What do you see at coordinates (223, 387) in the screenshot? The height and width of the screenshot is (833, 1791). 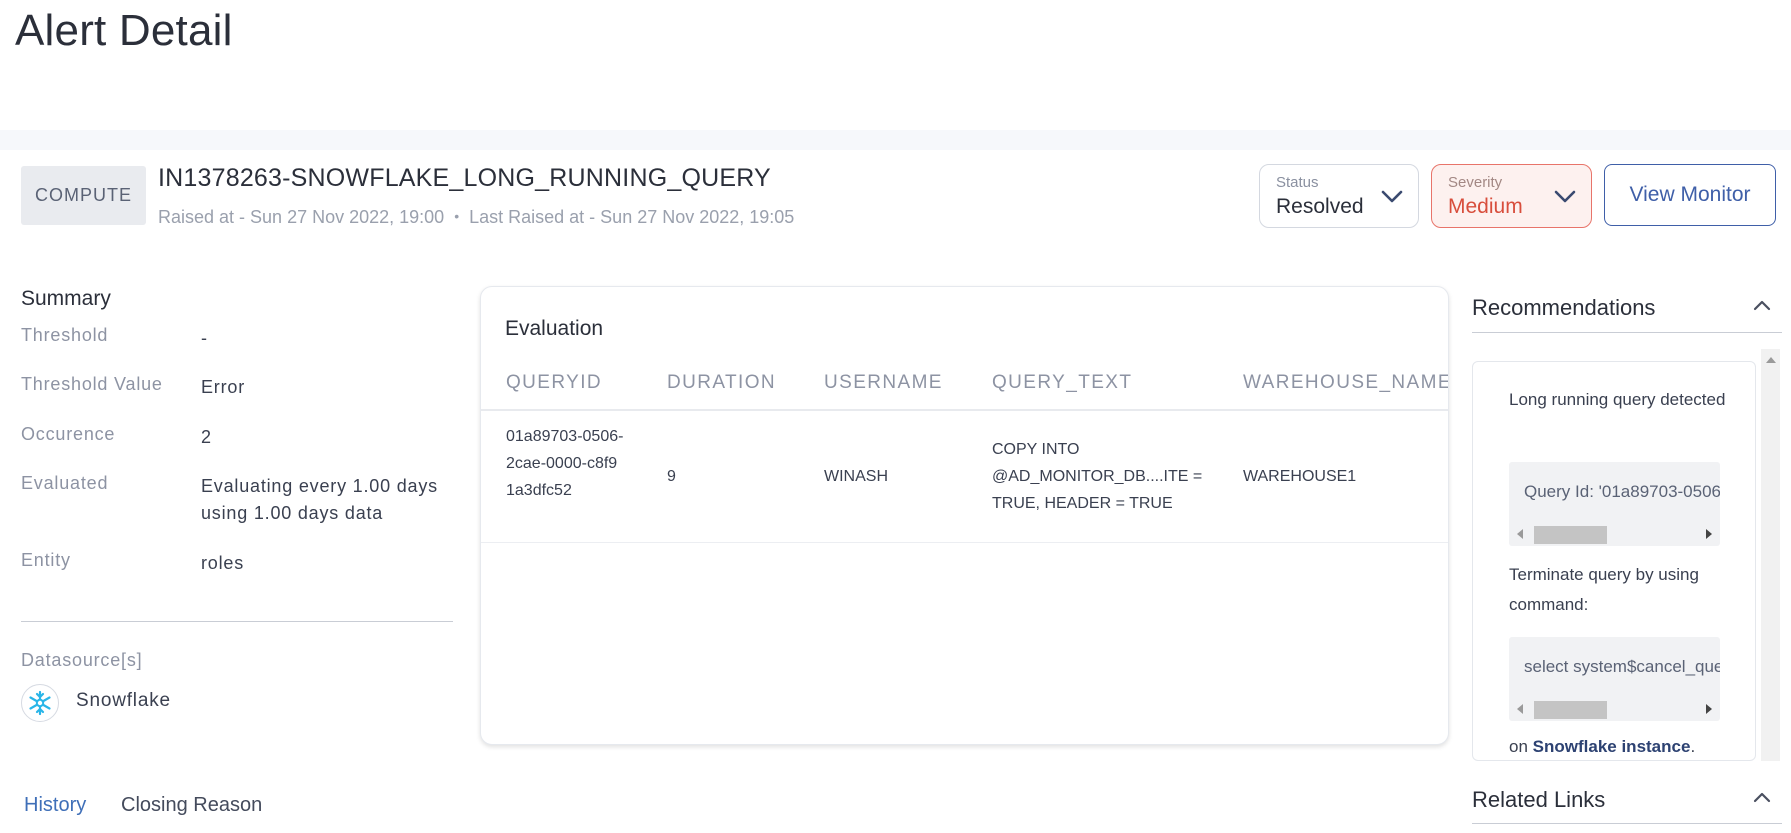 I see `summary-value: Error` at bounding box center [223, 387].